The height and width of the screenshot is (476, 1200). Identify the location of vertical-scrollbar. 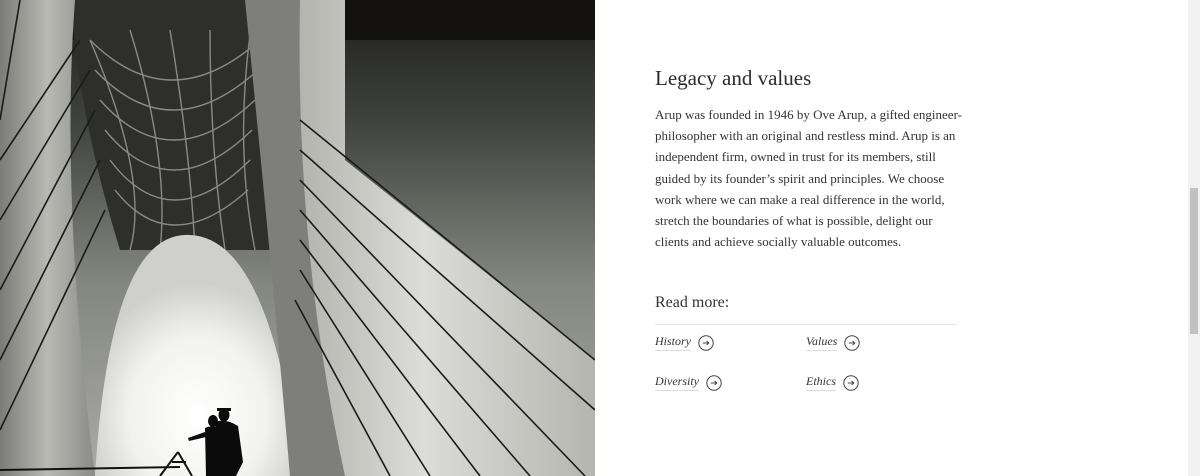
(1194, 238).